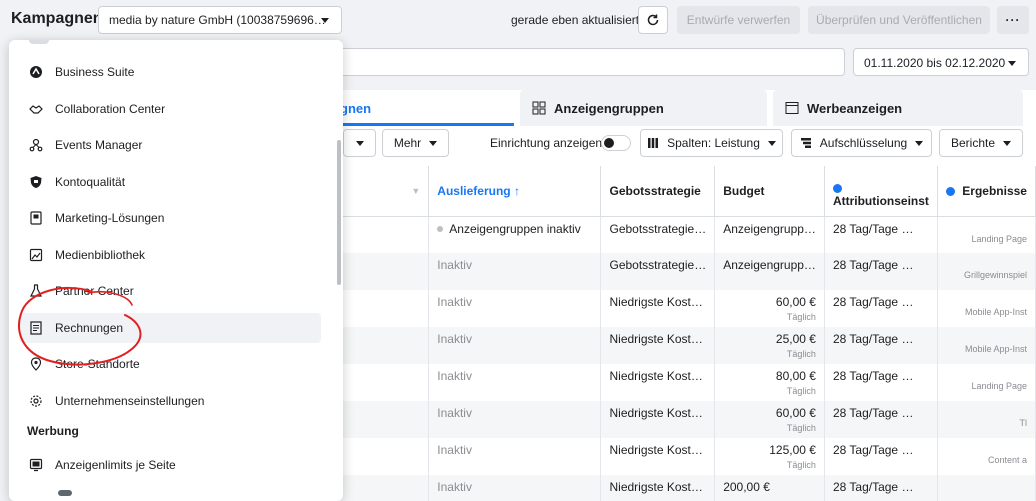 This screenshot has height=501, width=1036. I want to click on menu-item-label: Medienbibliothek, so click(100, 254).